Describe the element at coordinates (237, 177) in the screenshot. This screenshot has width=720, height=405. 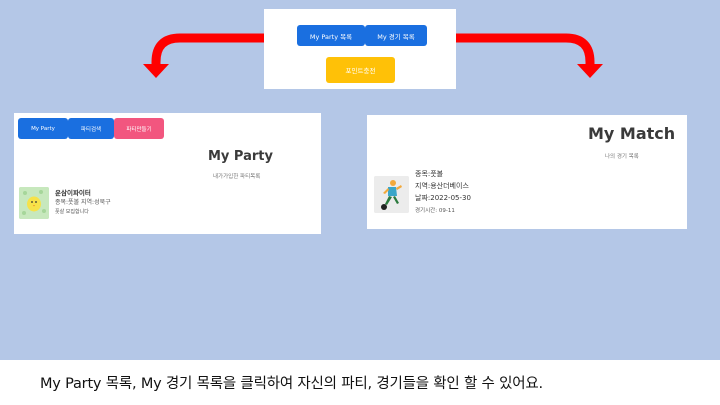
I see `page-subtitle: 내가가입한 파티목록` at that location.